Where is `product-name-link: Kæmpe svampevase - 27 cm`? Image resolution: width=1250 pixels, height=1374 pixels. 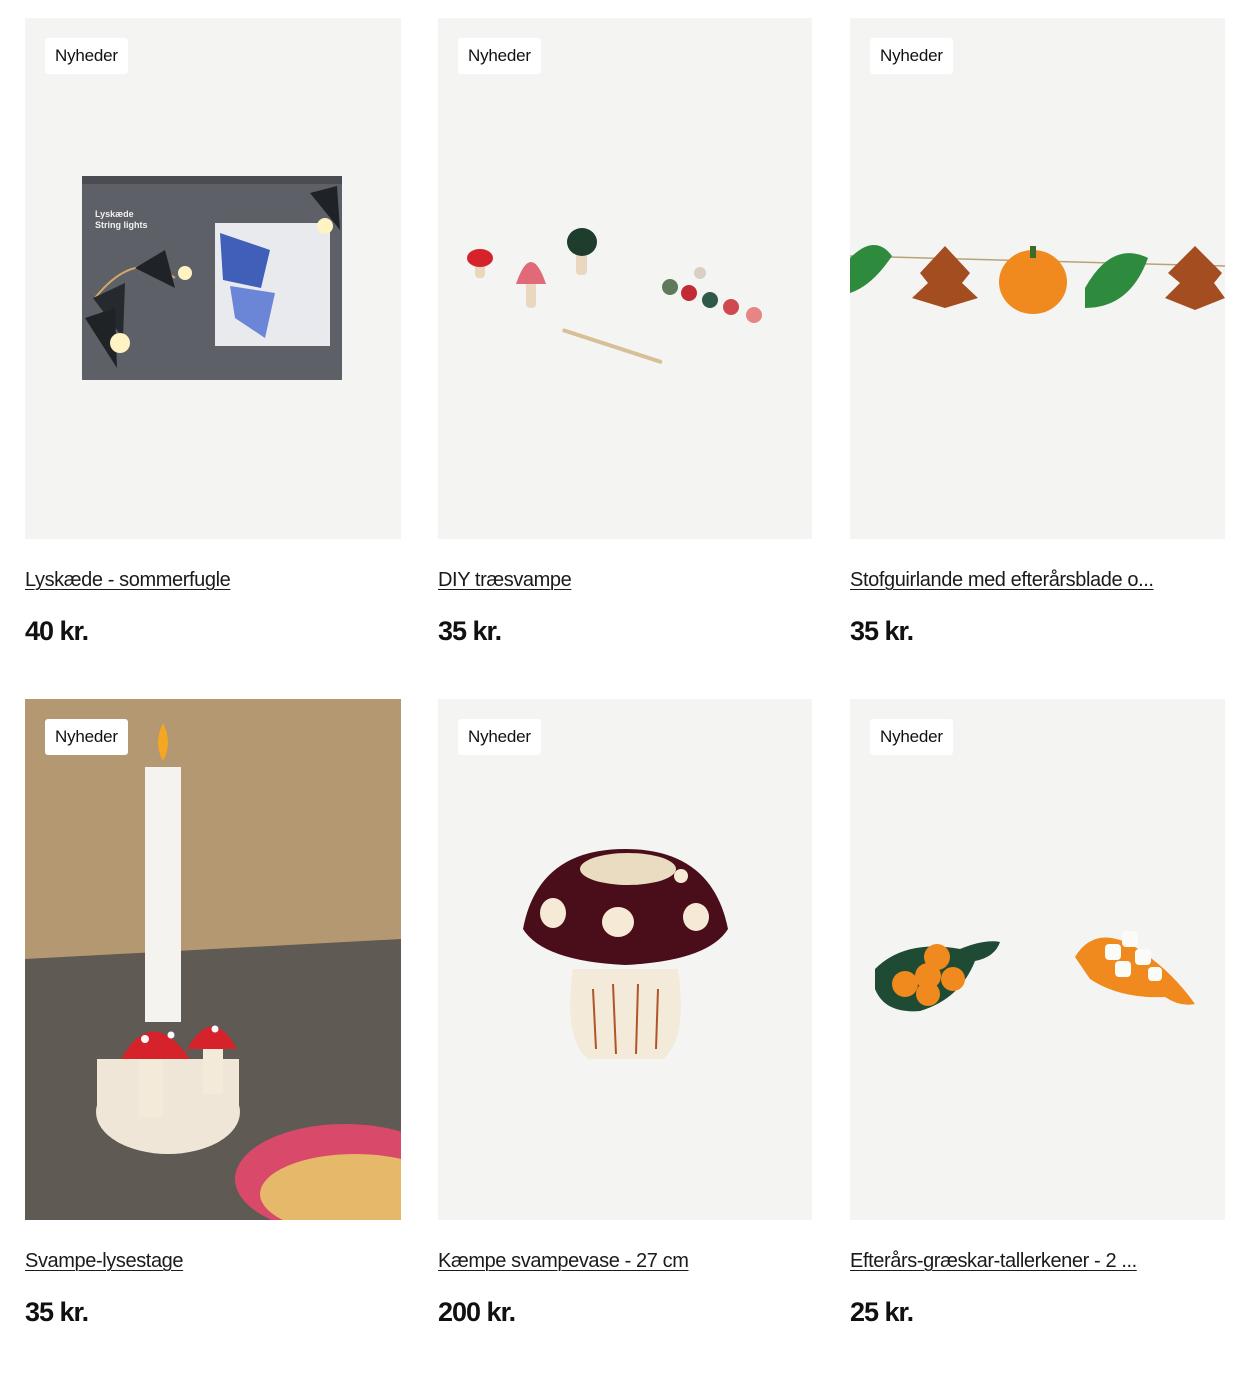 product-name-link: Kæmpe svampevase - 27 cm is located at coordinates (625, 1261).